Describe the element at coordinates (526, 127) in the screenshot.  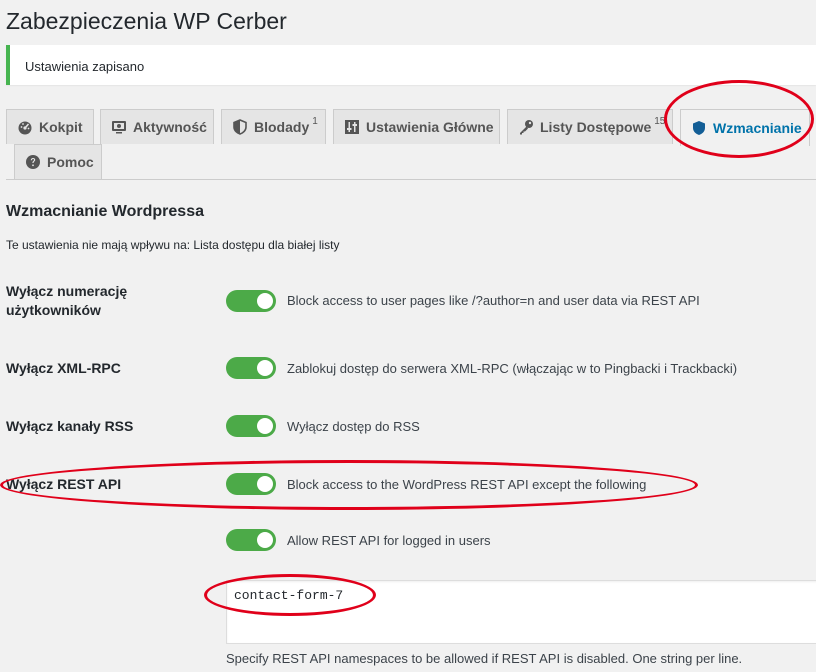
I see `key-icon` at that location.